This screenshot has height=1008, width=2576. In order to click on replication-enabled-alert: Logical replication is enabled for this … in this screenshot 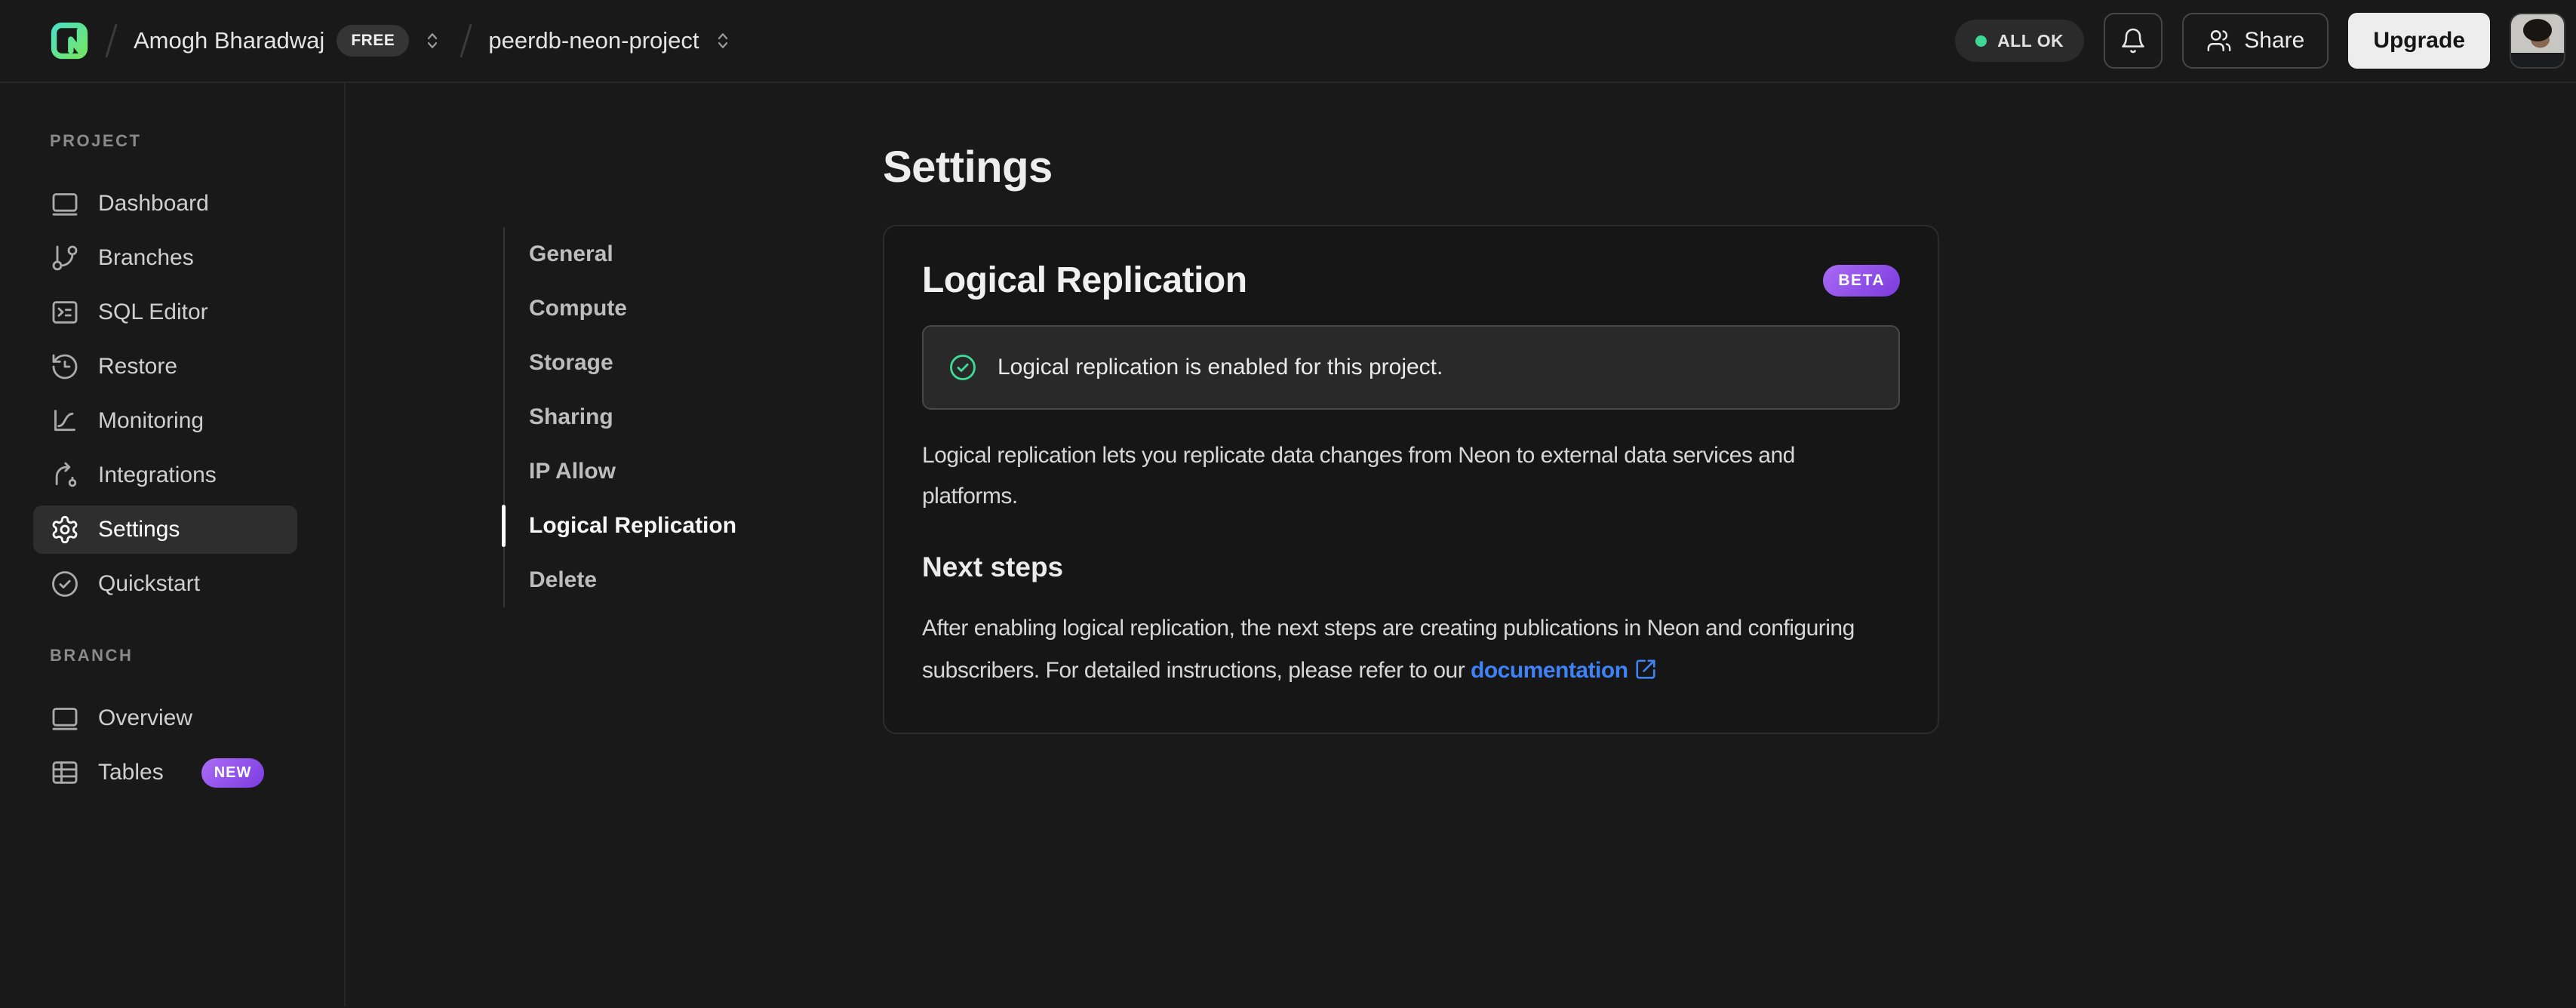, I will do `click(1411, 367)`.